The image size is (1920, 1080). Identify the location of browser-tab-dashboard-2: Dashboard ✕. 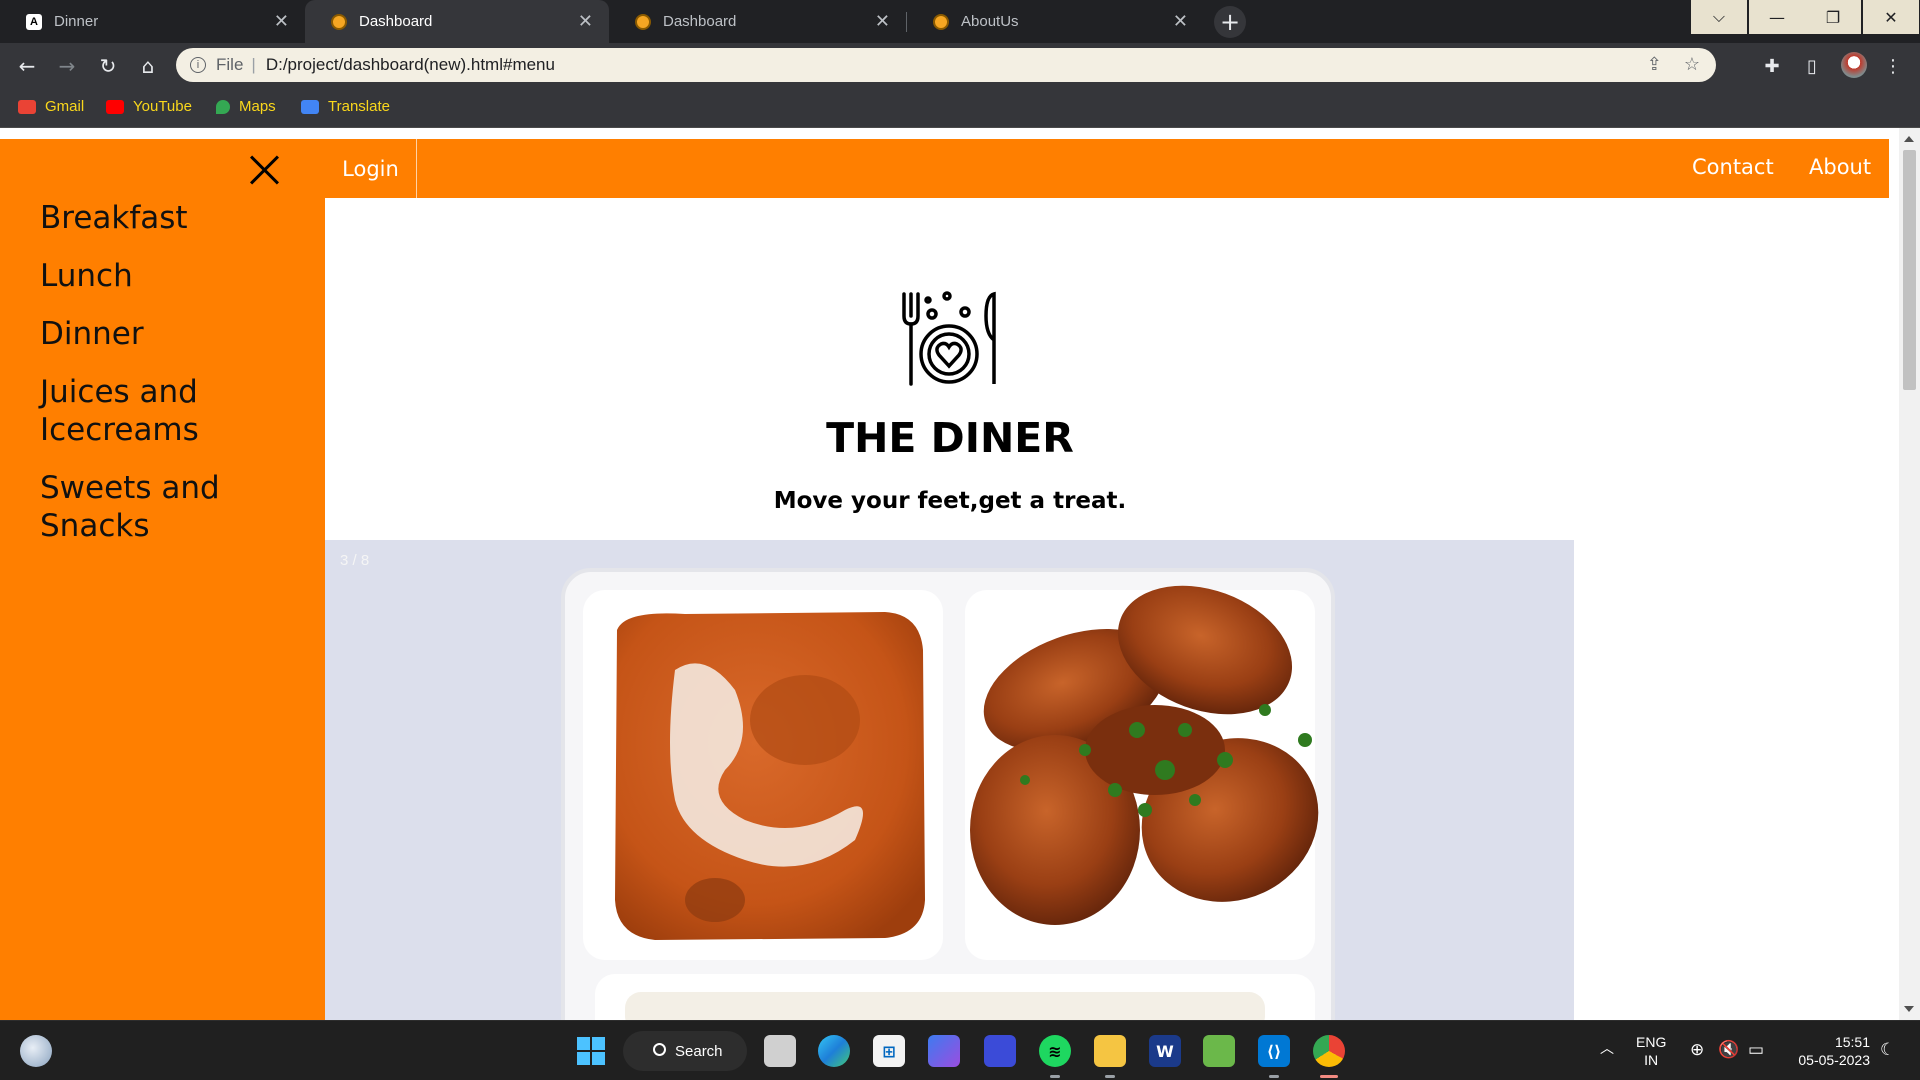
(757, 21).